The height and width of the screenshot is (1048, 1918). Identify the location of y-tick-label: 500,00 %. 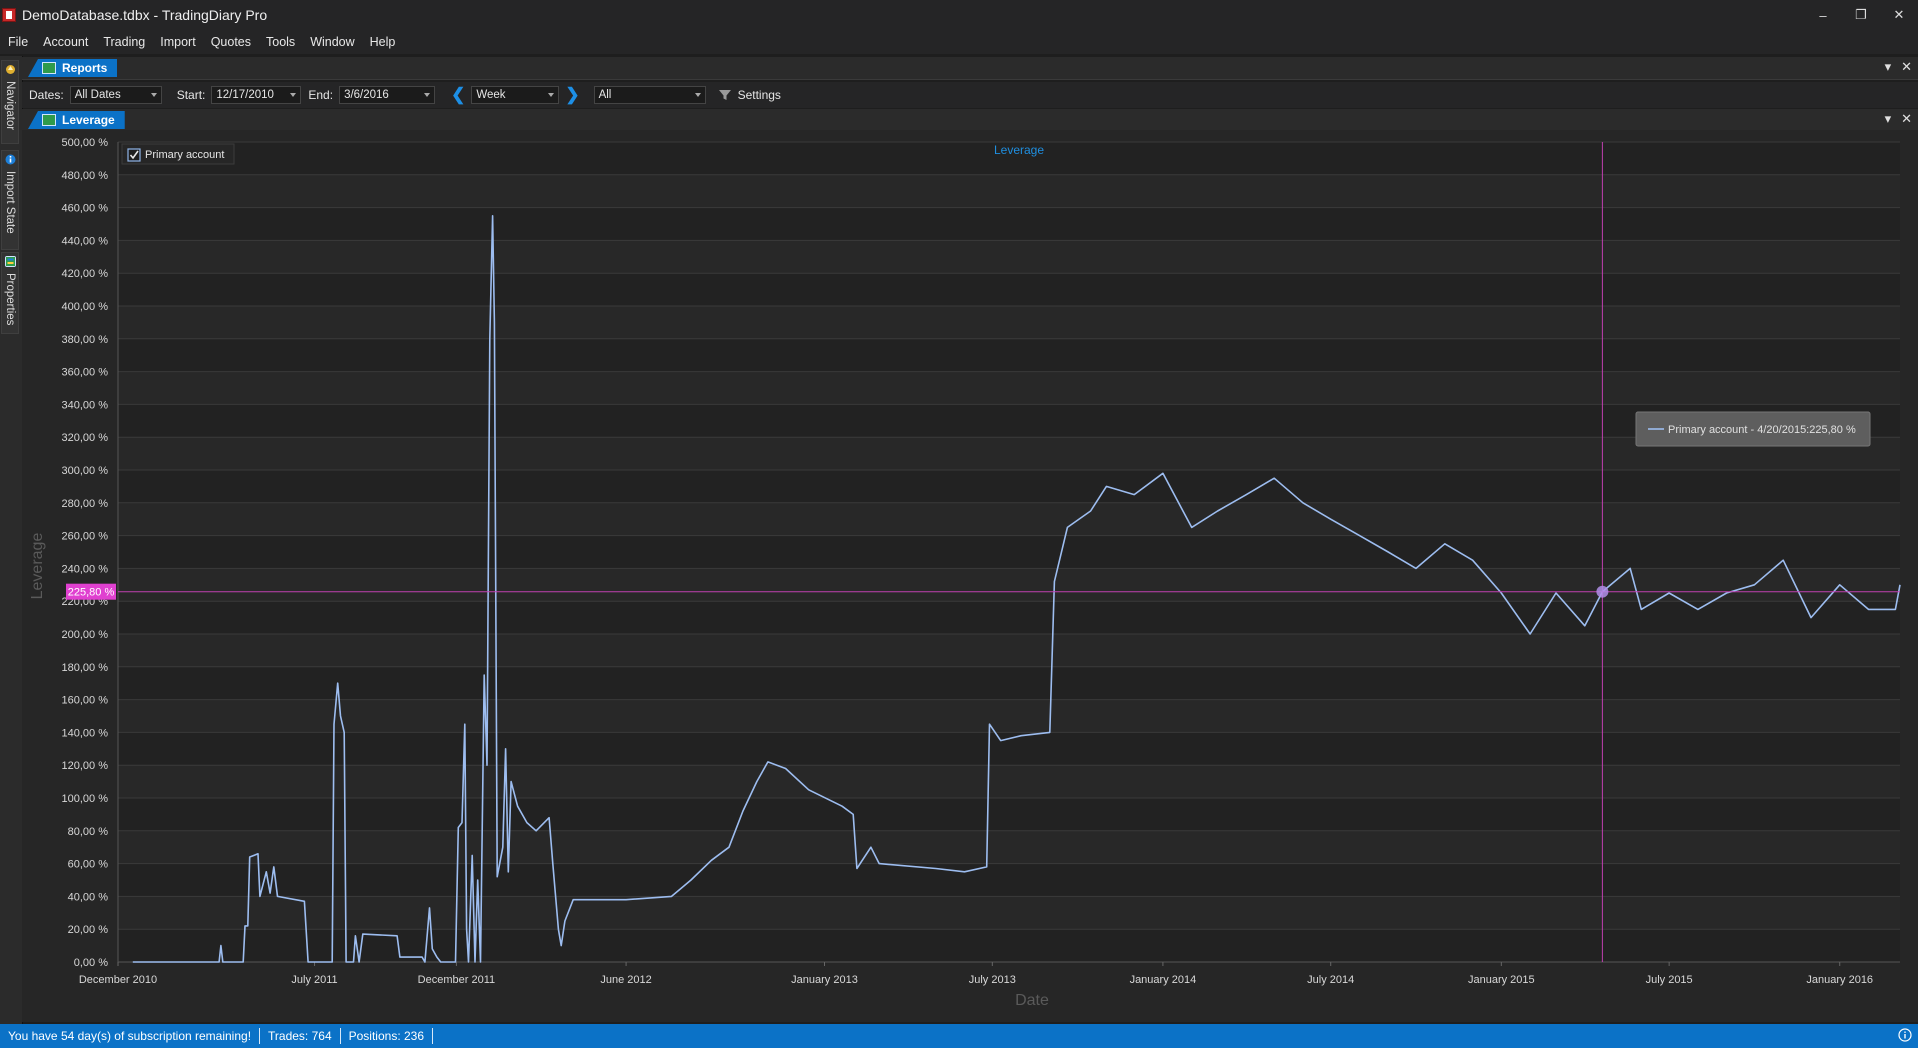
(85, 143).